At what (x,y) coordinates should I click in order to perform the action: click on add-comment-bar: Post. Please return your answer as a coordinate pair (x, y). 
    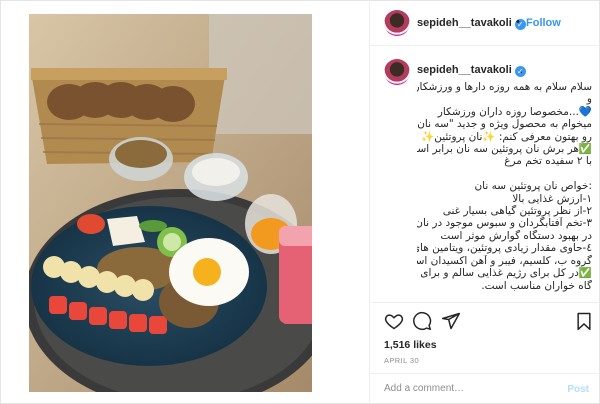
    Looking at the image, I should click on (485, 388).